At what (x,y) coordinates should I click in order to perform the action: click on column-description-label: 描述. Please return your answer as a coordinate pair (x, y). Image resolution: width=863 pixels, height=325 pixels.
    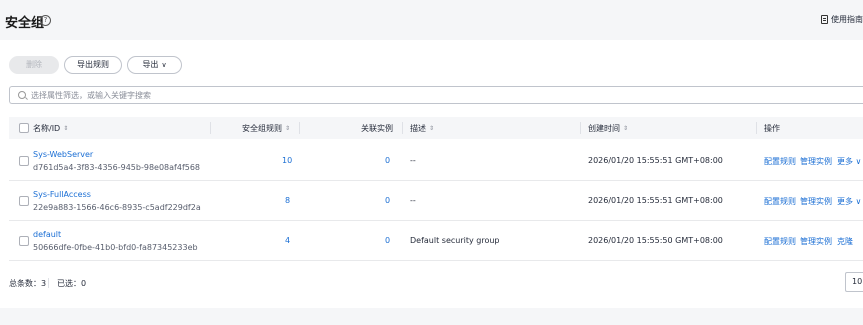
    Looking at the image, I should click on (418, 128).